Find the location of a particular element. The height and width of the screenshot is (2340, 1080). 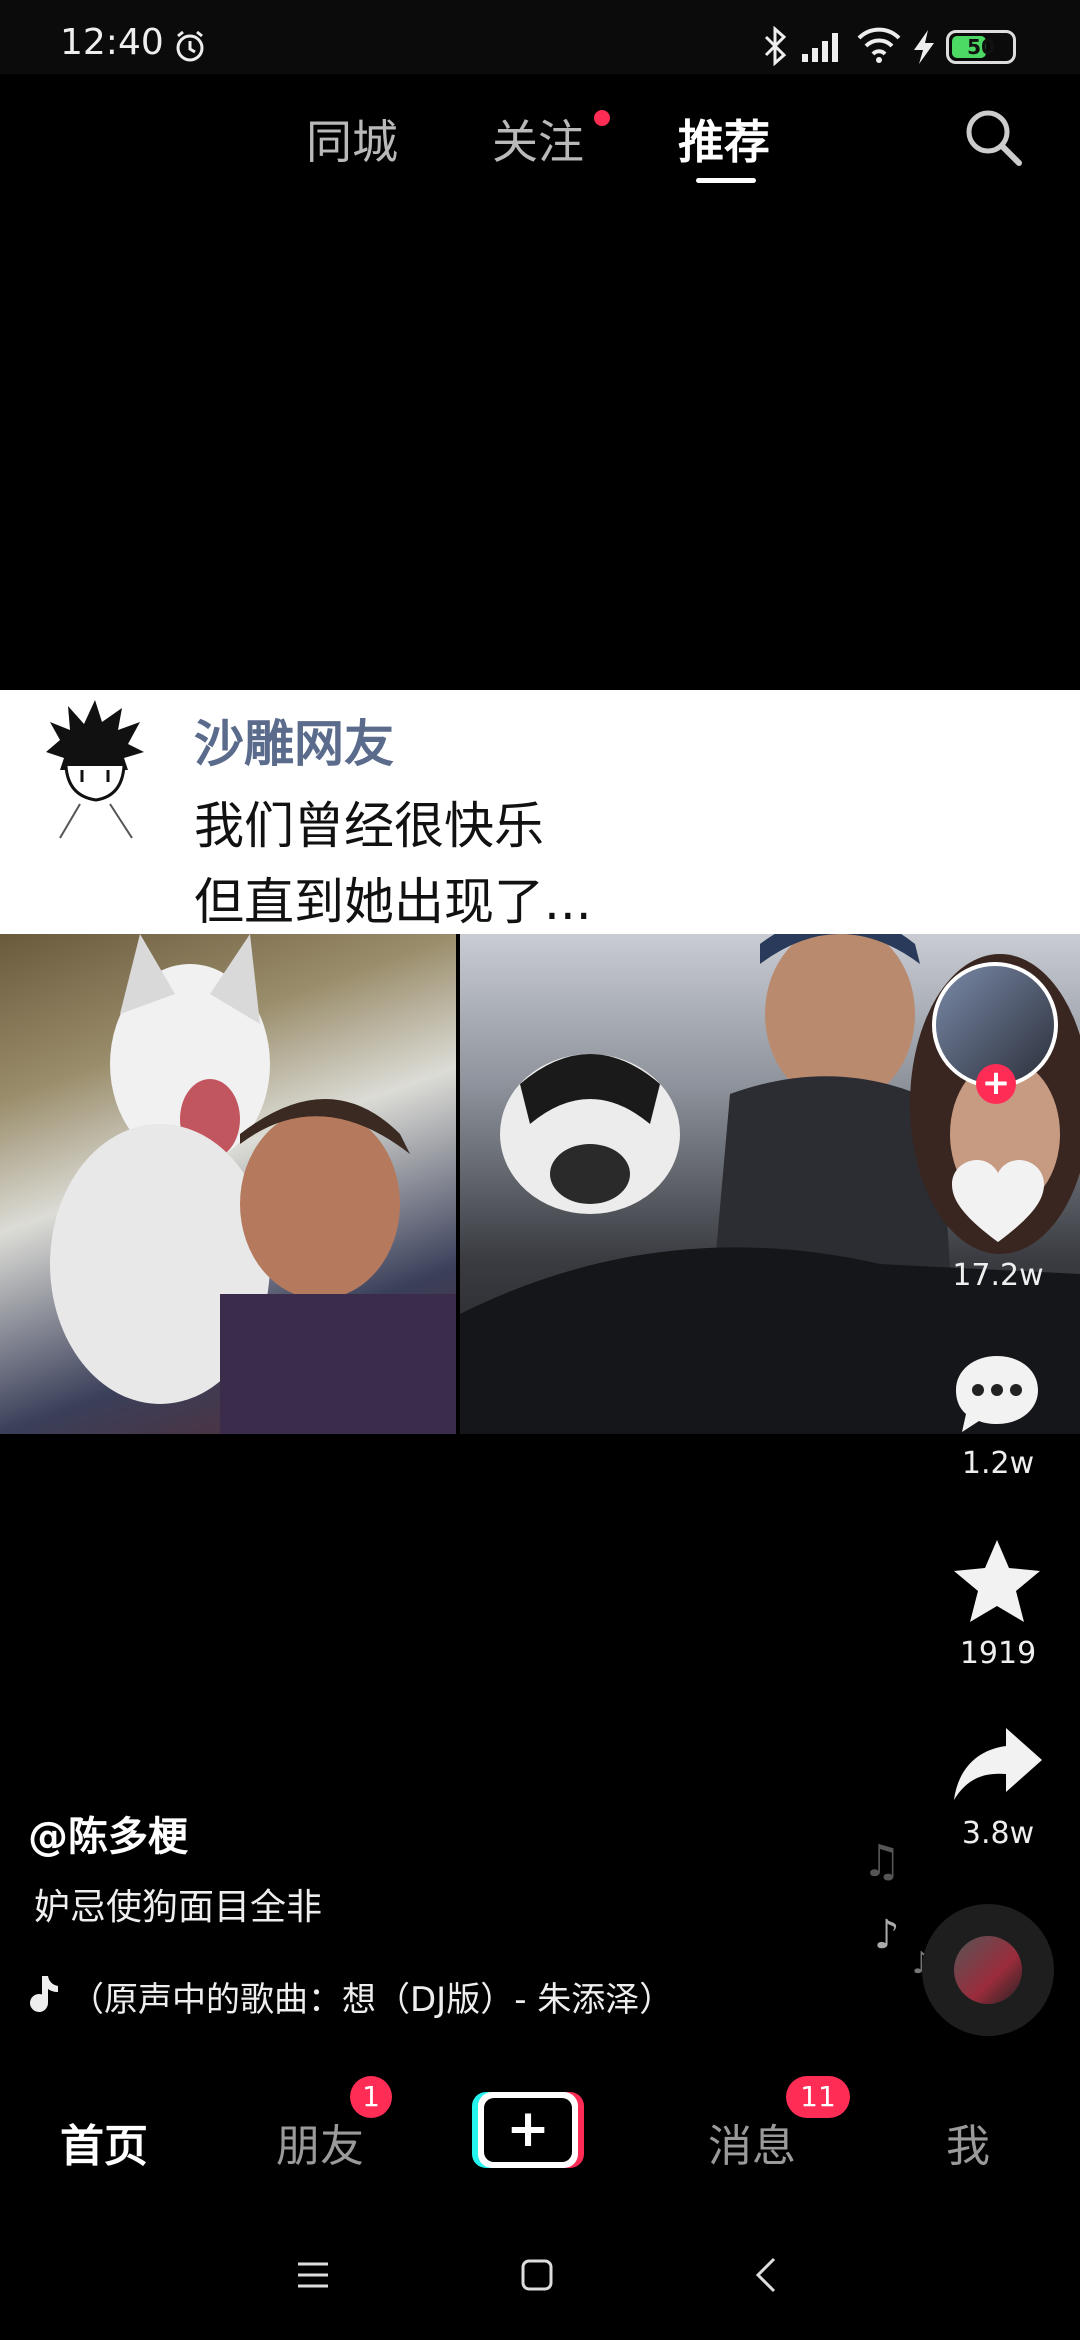

battery-level: 50 is located at coordinates (981, 47).